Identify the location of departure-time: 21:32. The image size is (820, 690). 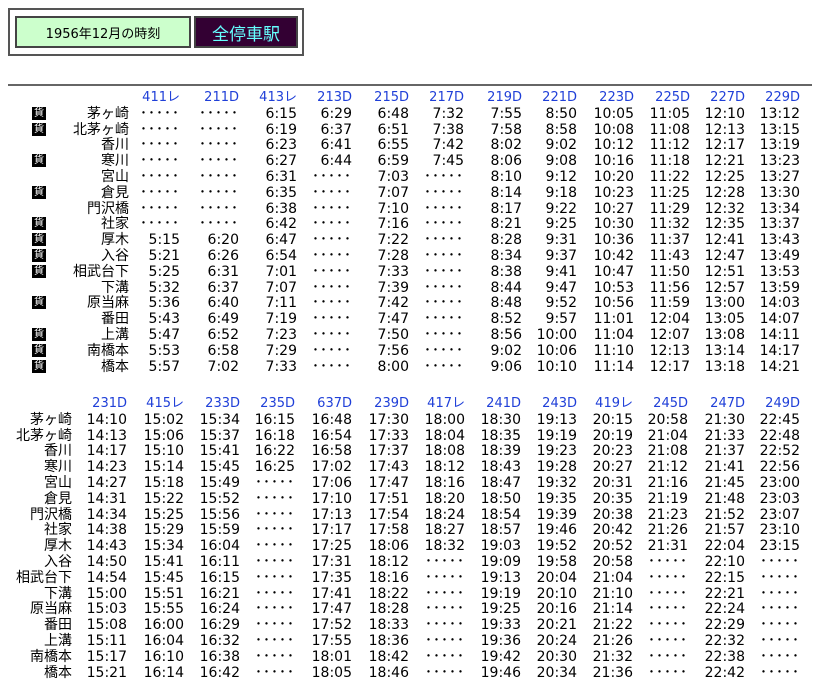
(612, 656).